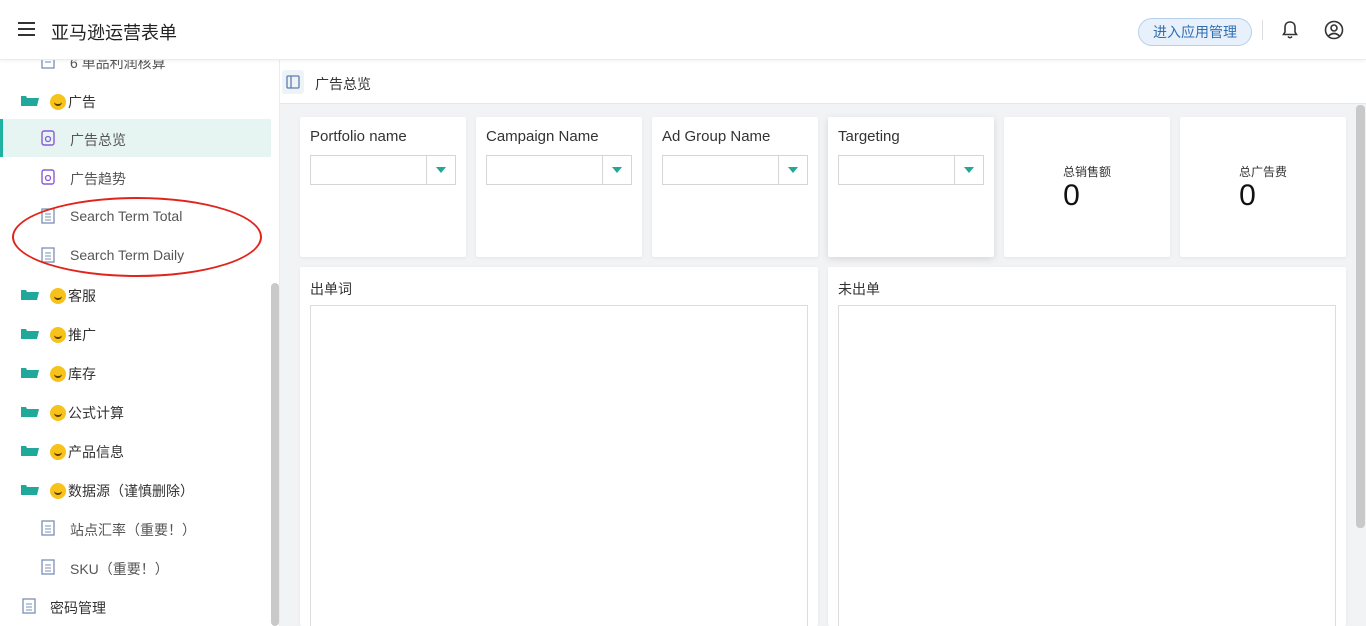  Describe the element at coordinates (293, 82) in the screenshot. I see `panel-toggle-icon` at that location.